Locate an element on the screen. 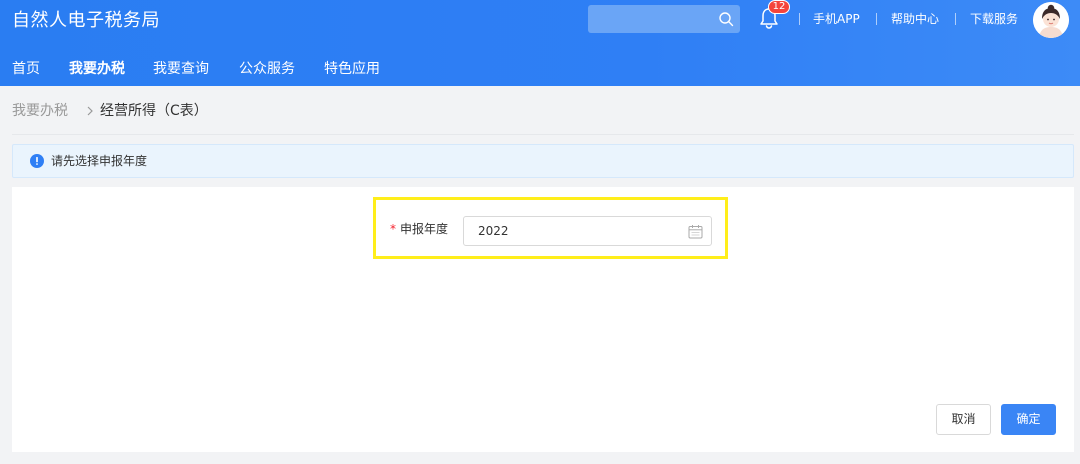  nav-home: 首页 is located at coordinates (26, 69).